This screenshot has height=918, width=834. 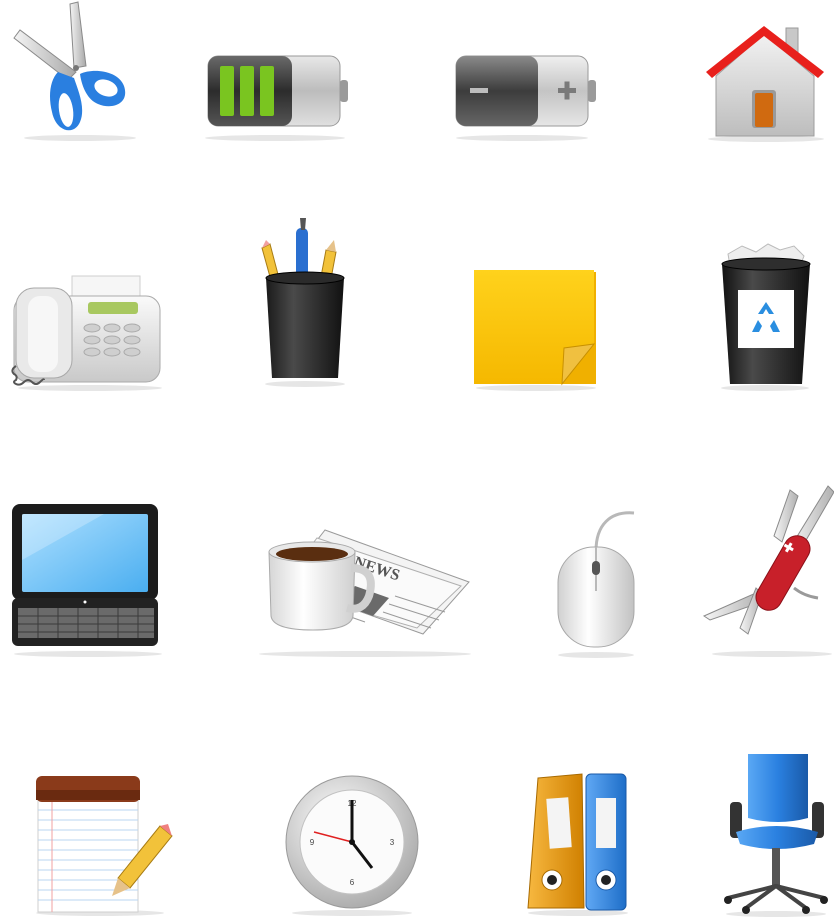 I want to click on notepad-pencil-icon, so click(x=105, y=844).